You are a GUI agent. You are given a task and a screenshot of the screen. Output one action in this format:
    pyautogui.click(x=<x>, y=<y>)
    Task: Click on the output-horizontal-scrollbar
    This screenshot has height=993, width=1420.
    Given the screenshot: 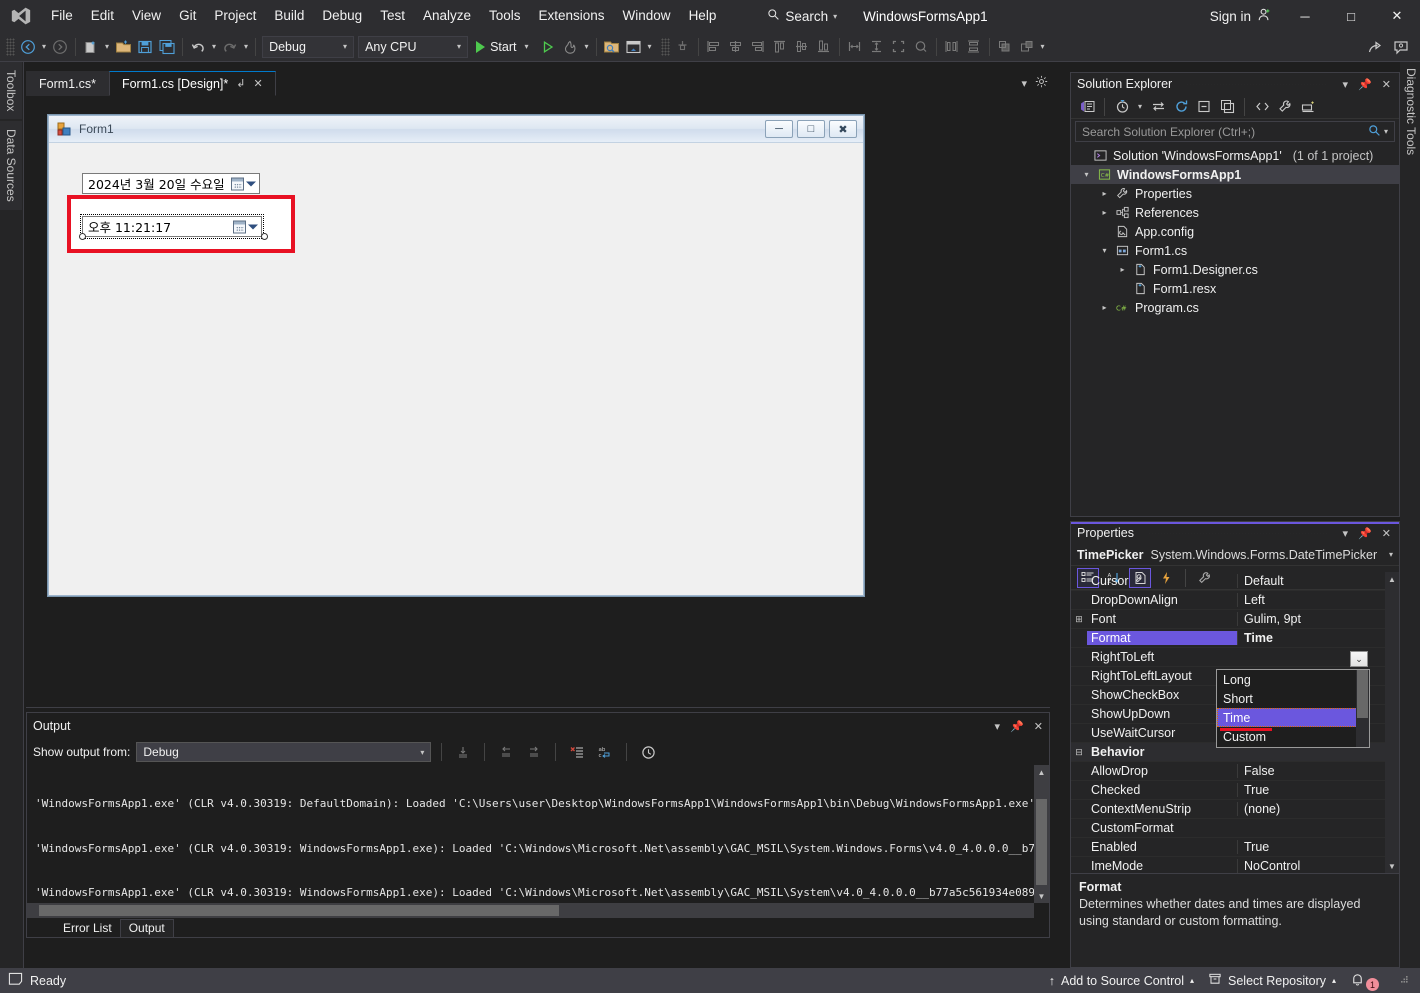 What is the action you would take?
    pyautogui.click(x=530, y=910)
    